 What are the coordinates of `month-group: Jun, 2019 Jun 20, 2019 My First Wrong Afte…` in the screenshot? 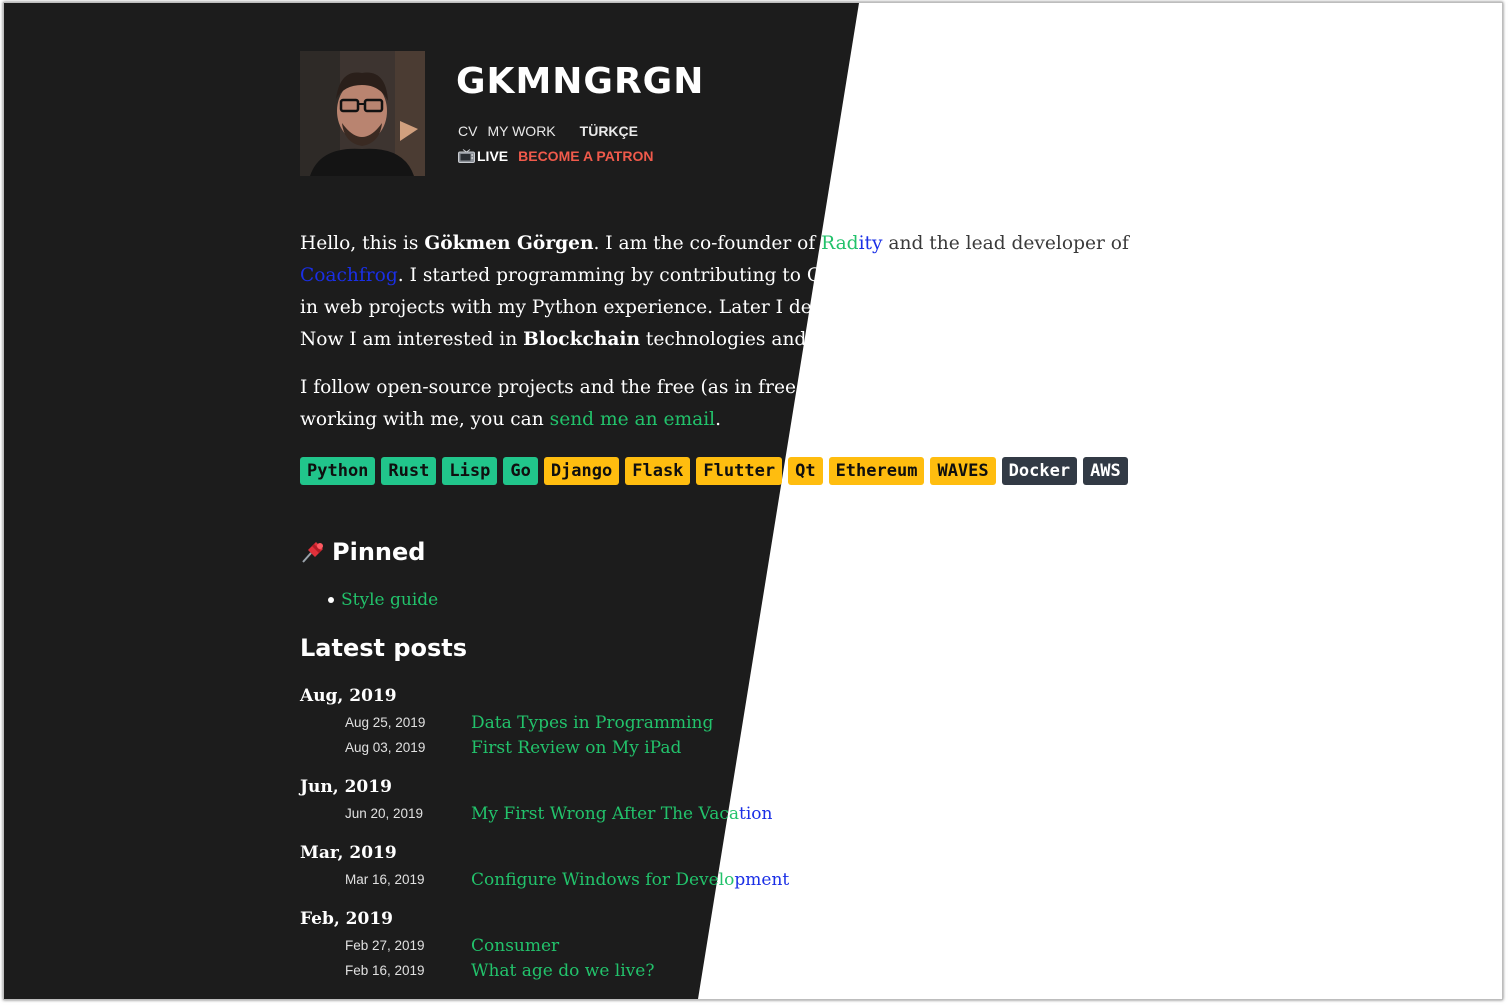 It's located at (650, 801).